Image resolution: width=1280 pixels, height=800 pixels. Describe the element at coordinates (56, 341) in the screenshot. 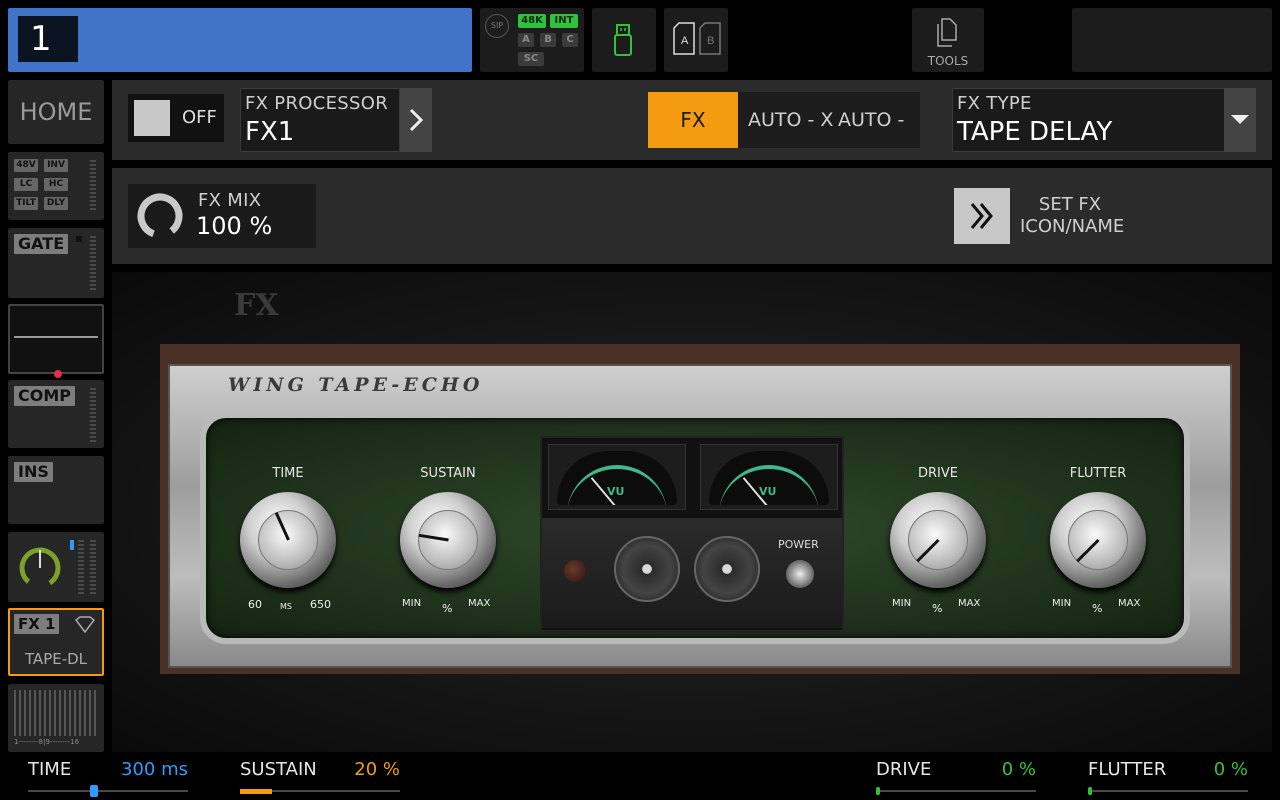

I see `eq-button` at that location.